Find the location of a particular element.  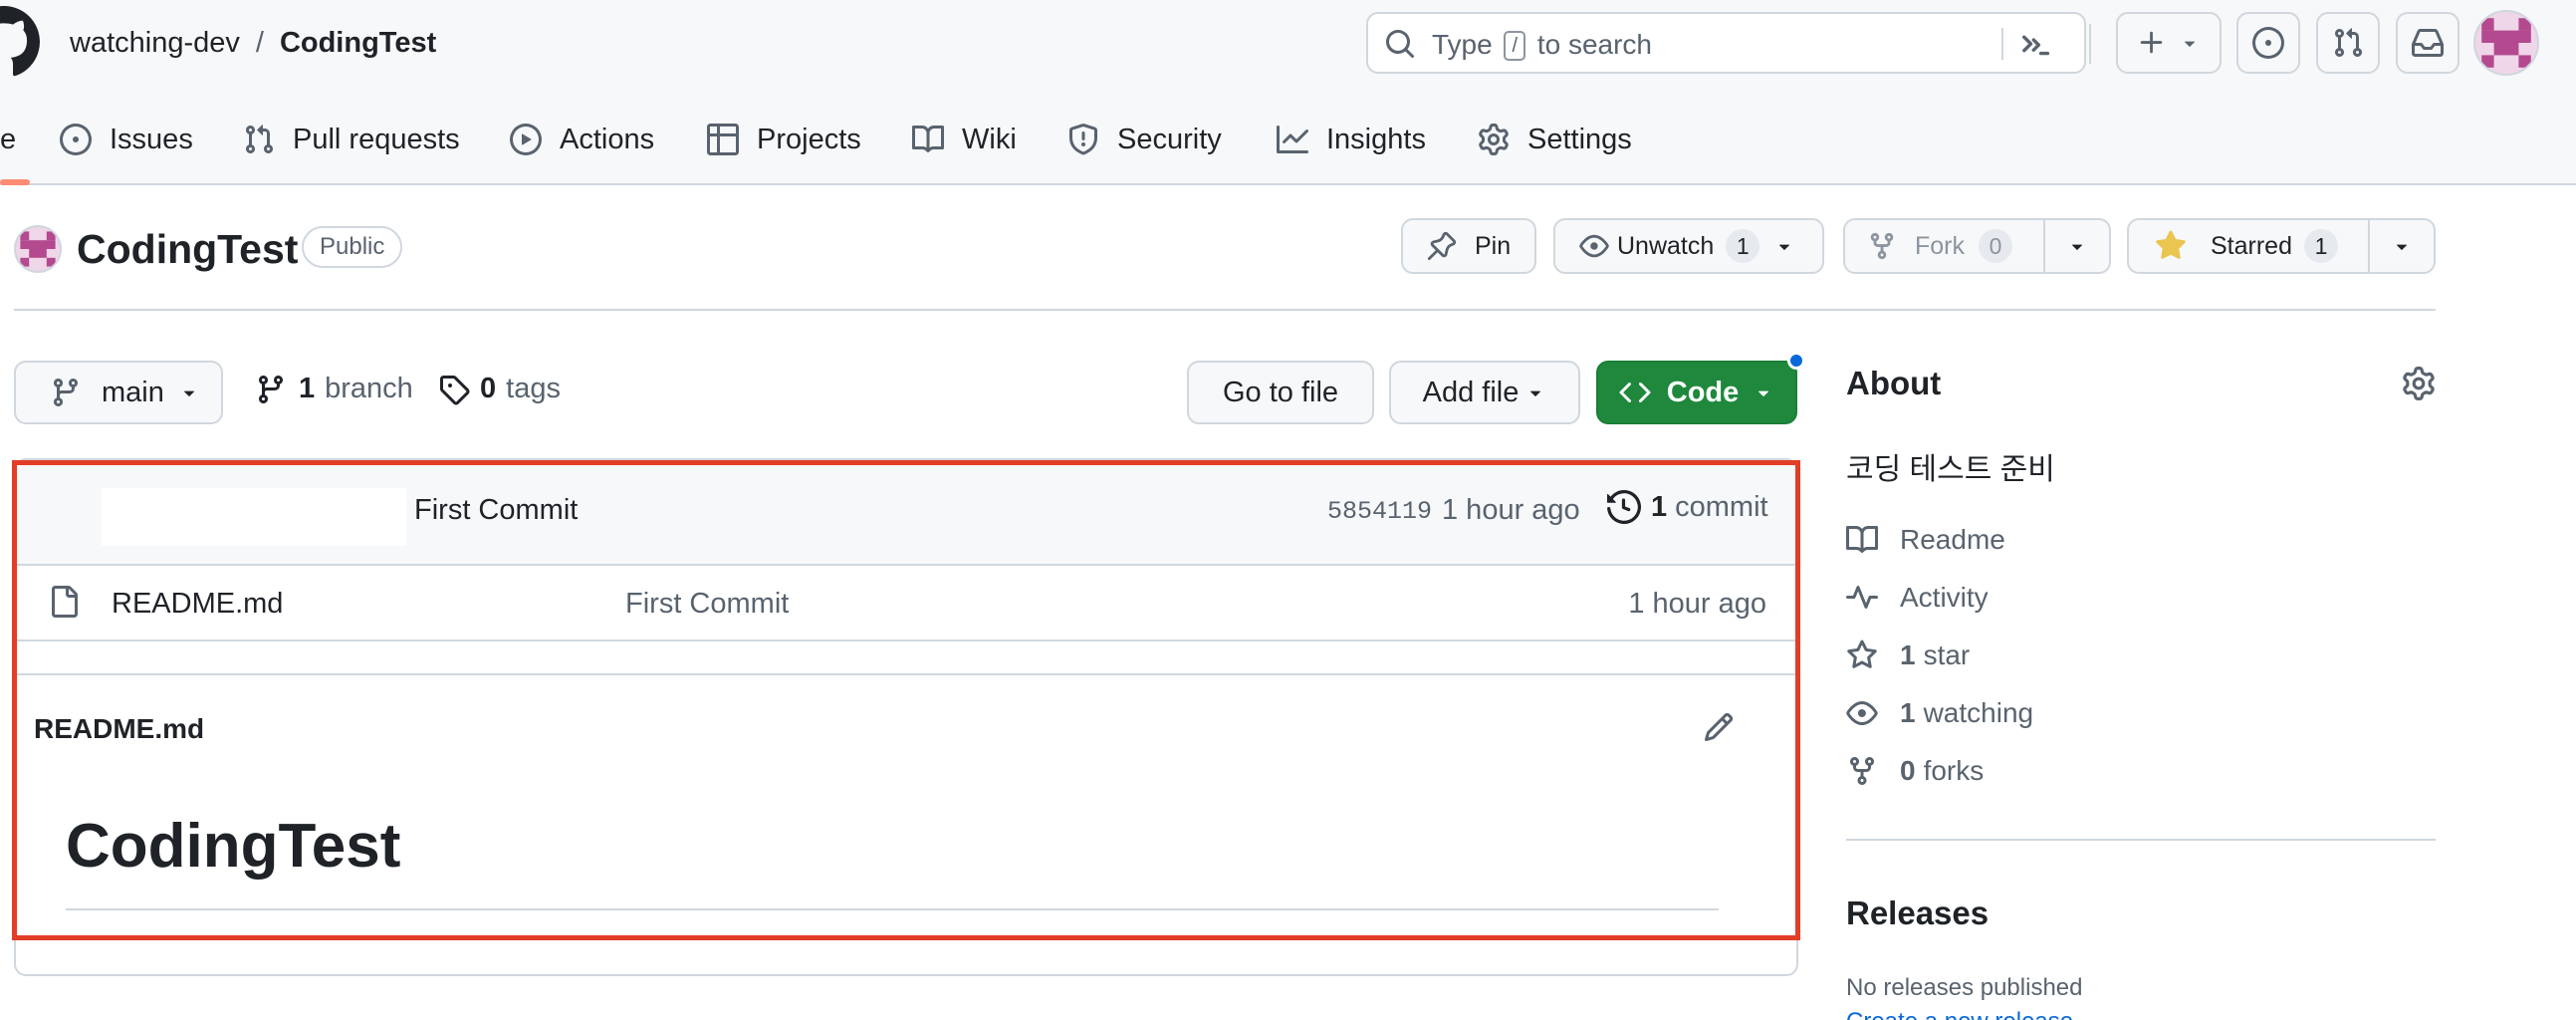

sidebar-stars-link: 1 star is located at coordinates (1908, 655).